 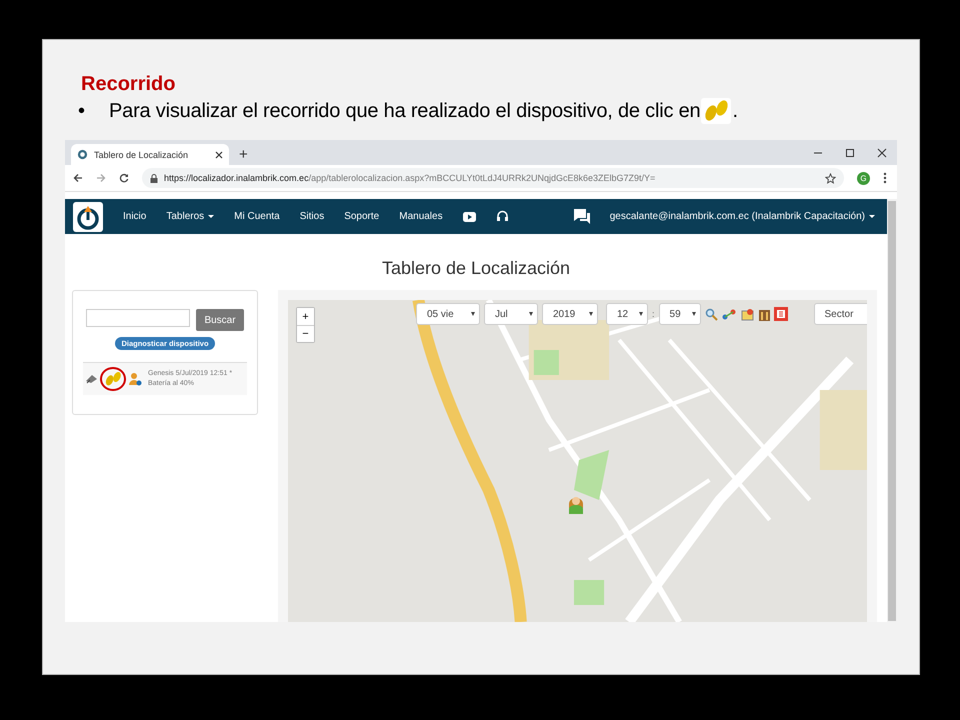 I want to click on scrollbar-thumb, so click(x=892, y=411).